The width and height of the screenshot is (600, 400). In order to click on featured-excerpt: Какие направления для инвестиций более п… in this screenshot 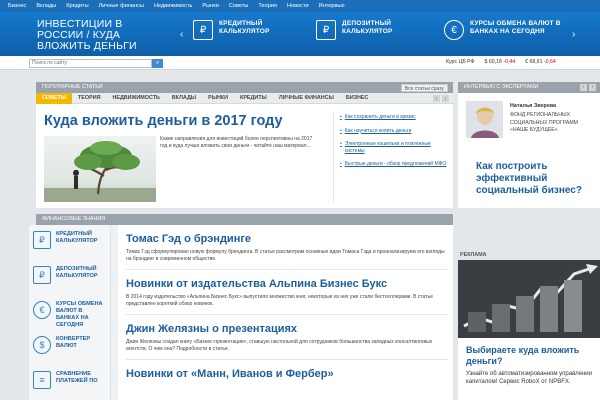, I will do `click(236, 142)`.